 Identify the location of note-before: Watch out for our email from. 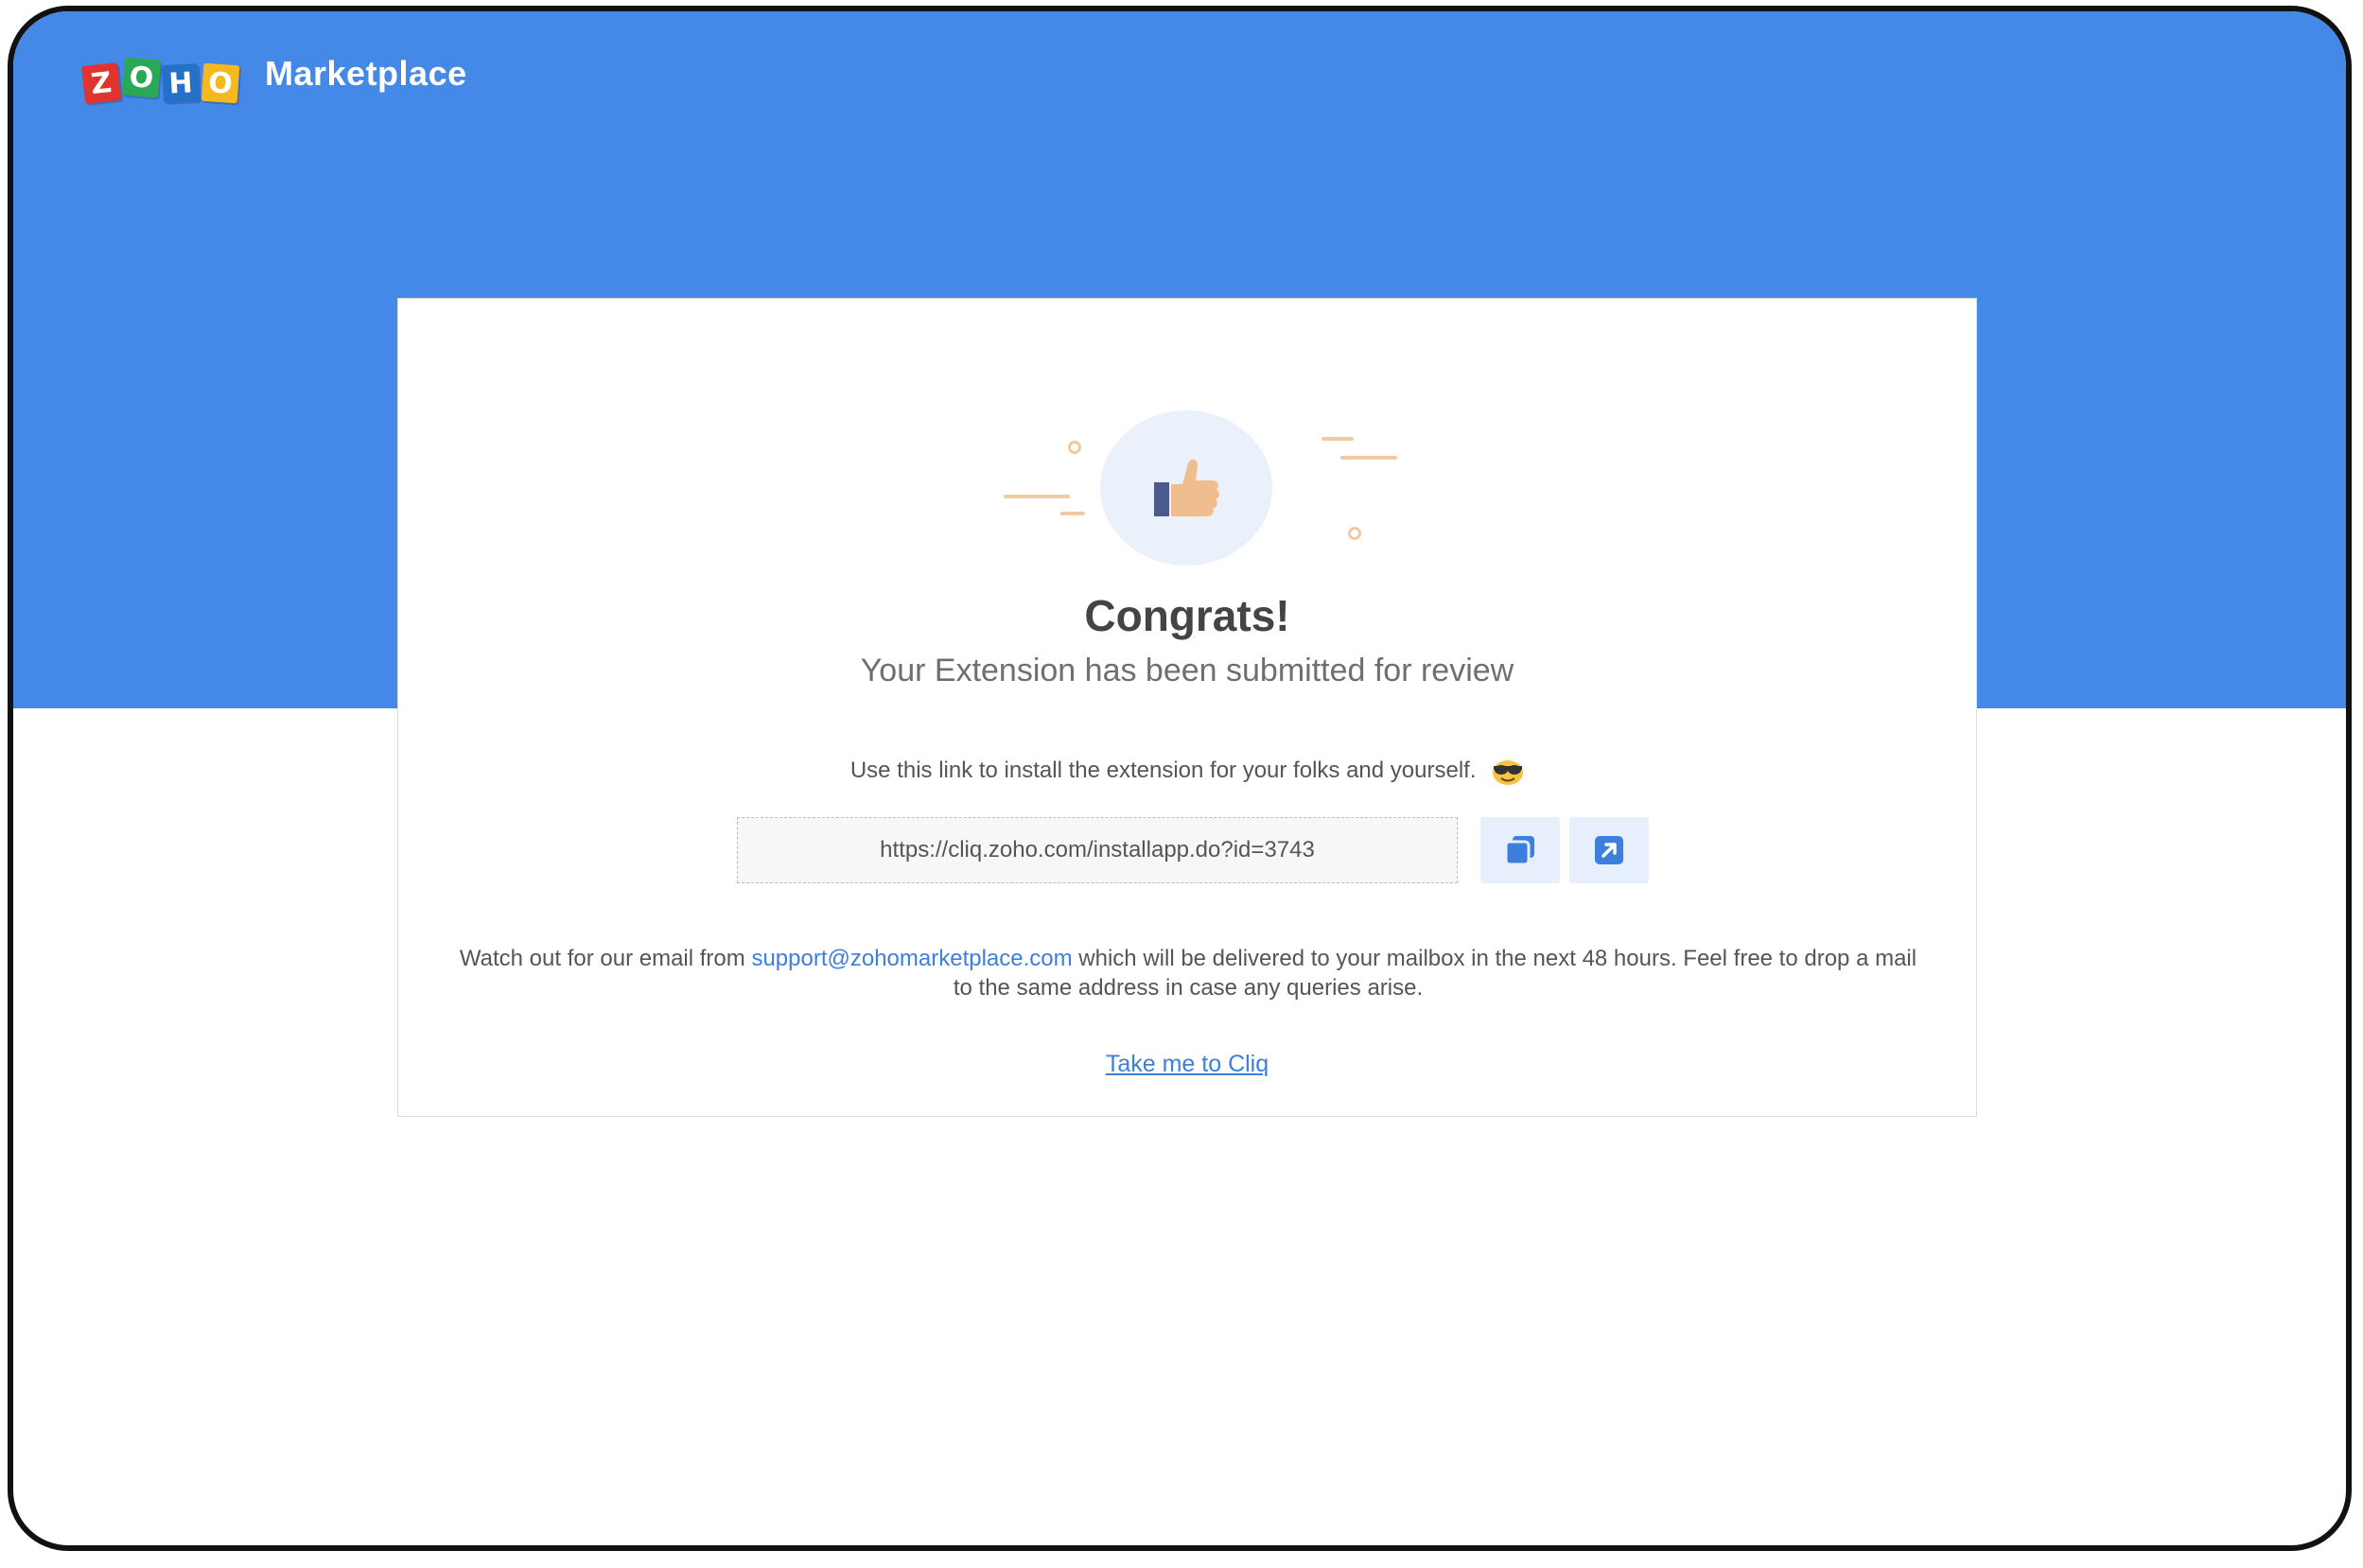
(602, 959).